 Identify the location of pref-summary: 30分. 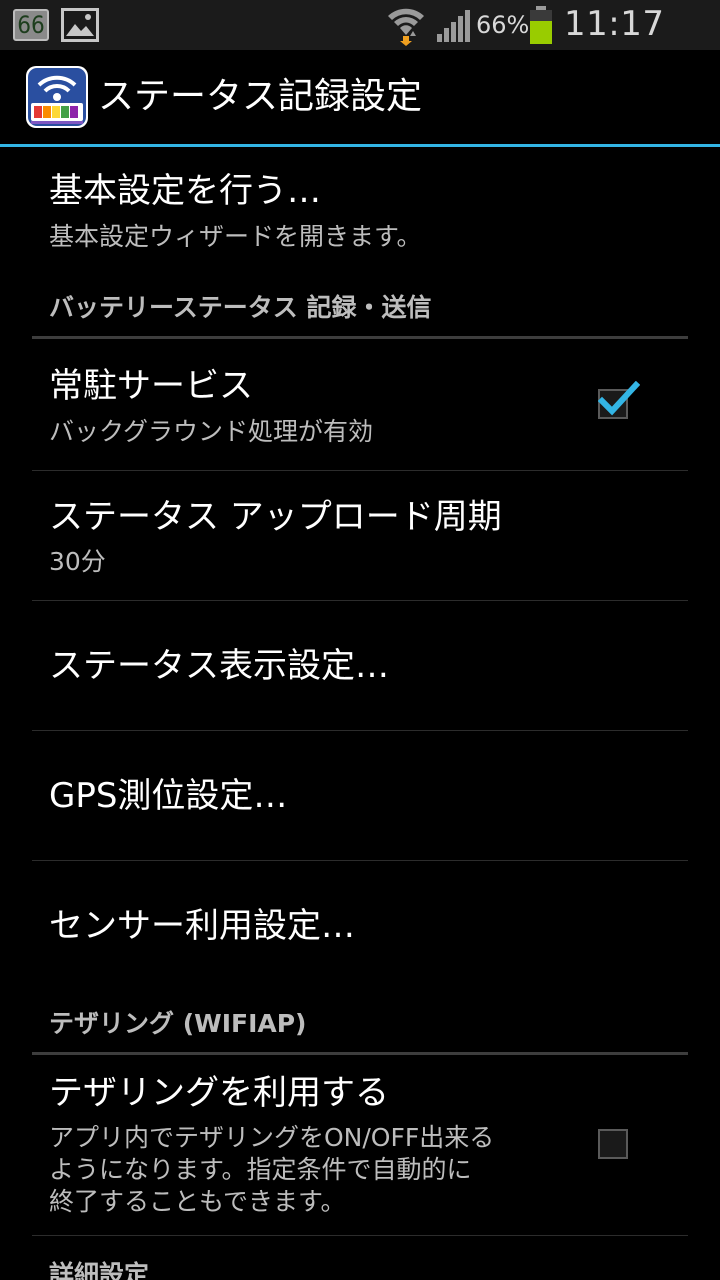
(77, 561).